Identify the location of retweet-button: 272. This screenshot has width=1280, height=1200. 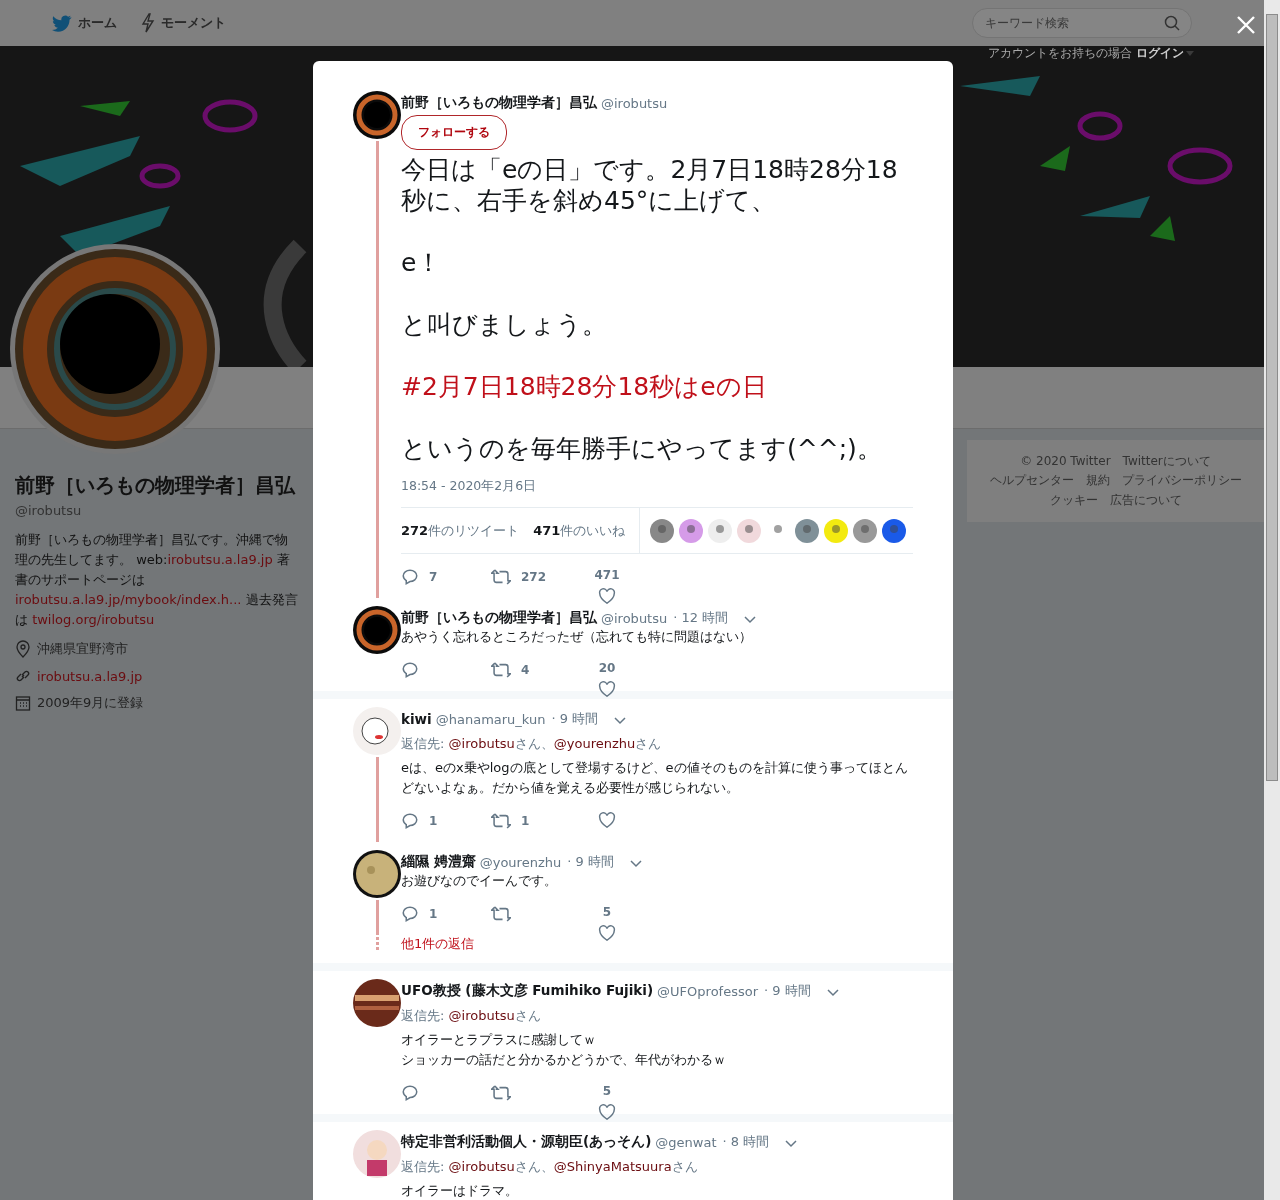
(536, 577).